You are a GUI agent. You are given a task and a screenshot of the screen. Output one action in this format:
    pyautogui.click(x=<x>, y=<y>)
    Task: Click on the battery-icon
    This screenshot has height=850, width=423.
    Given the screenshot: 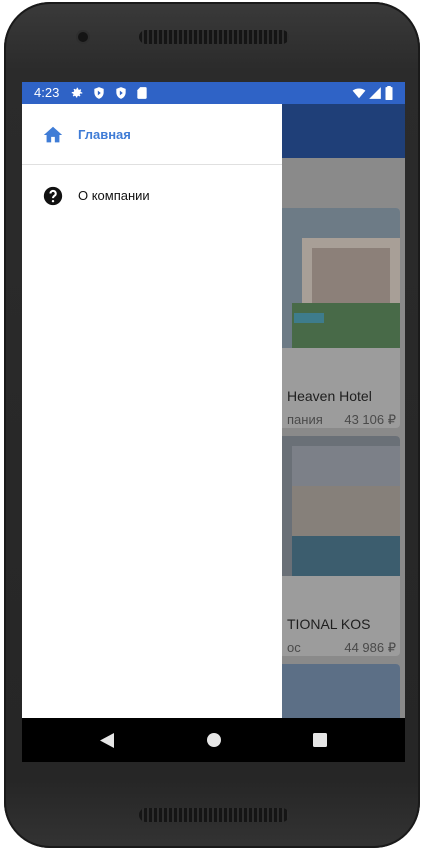 What is the action you would take?
    pyautogui.click(x=389, y=93)
    